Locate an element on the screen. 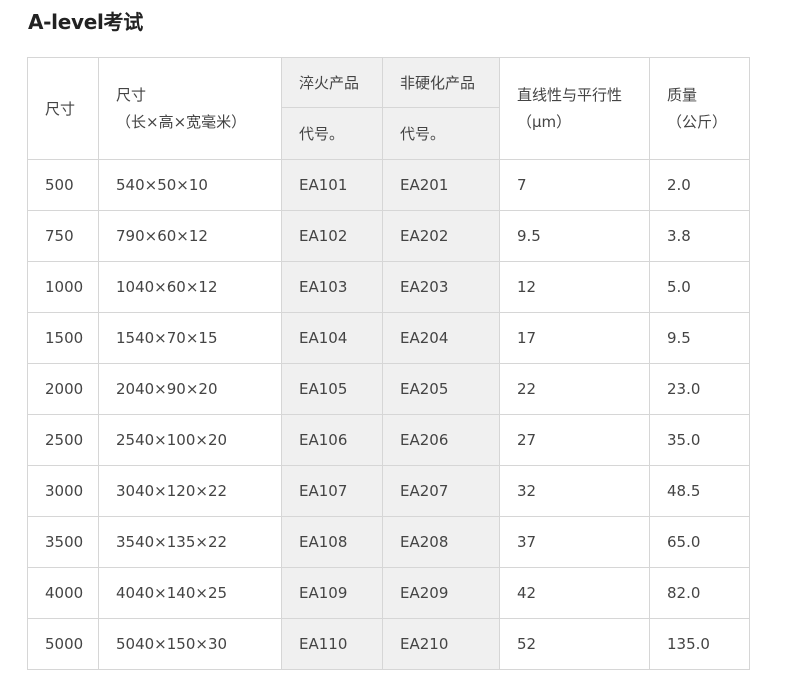  cell-size: 2500 is located at coordinates (63, 440).